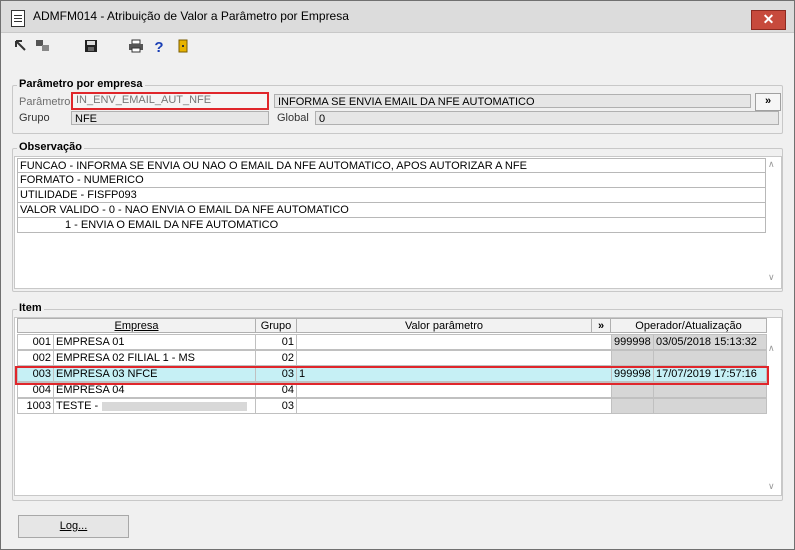  What do you see at coordinates (391, 180) in the screenshot?
I see `observacao-line: FORMATO - NUMERICO` at bounding box center [391, 180].